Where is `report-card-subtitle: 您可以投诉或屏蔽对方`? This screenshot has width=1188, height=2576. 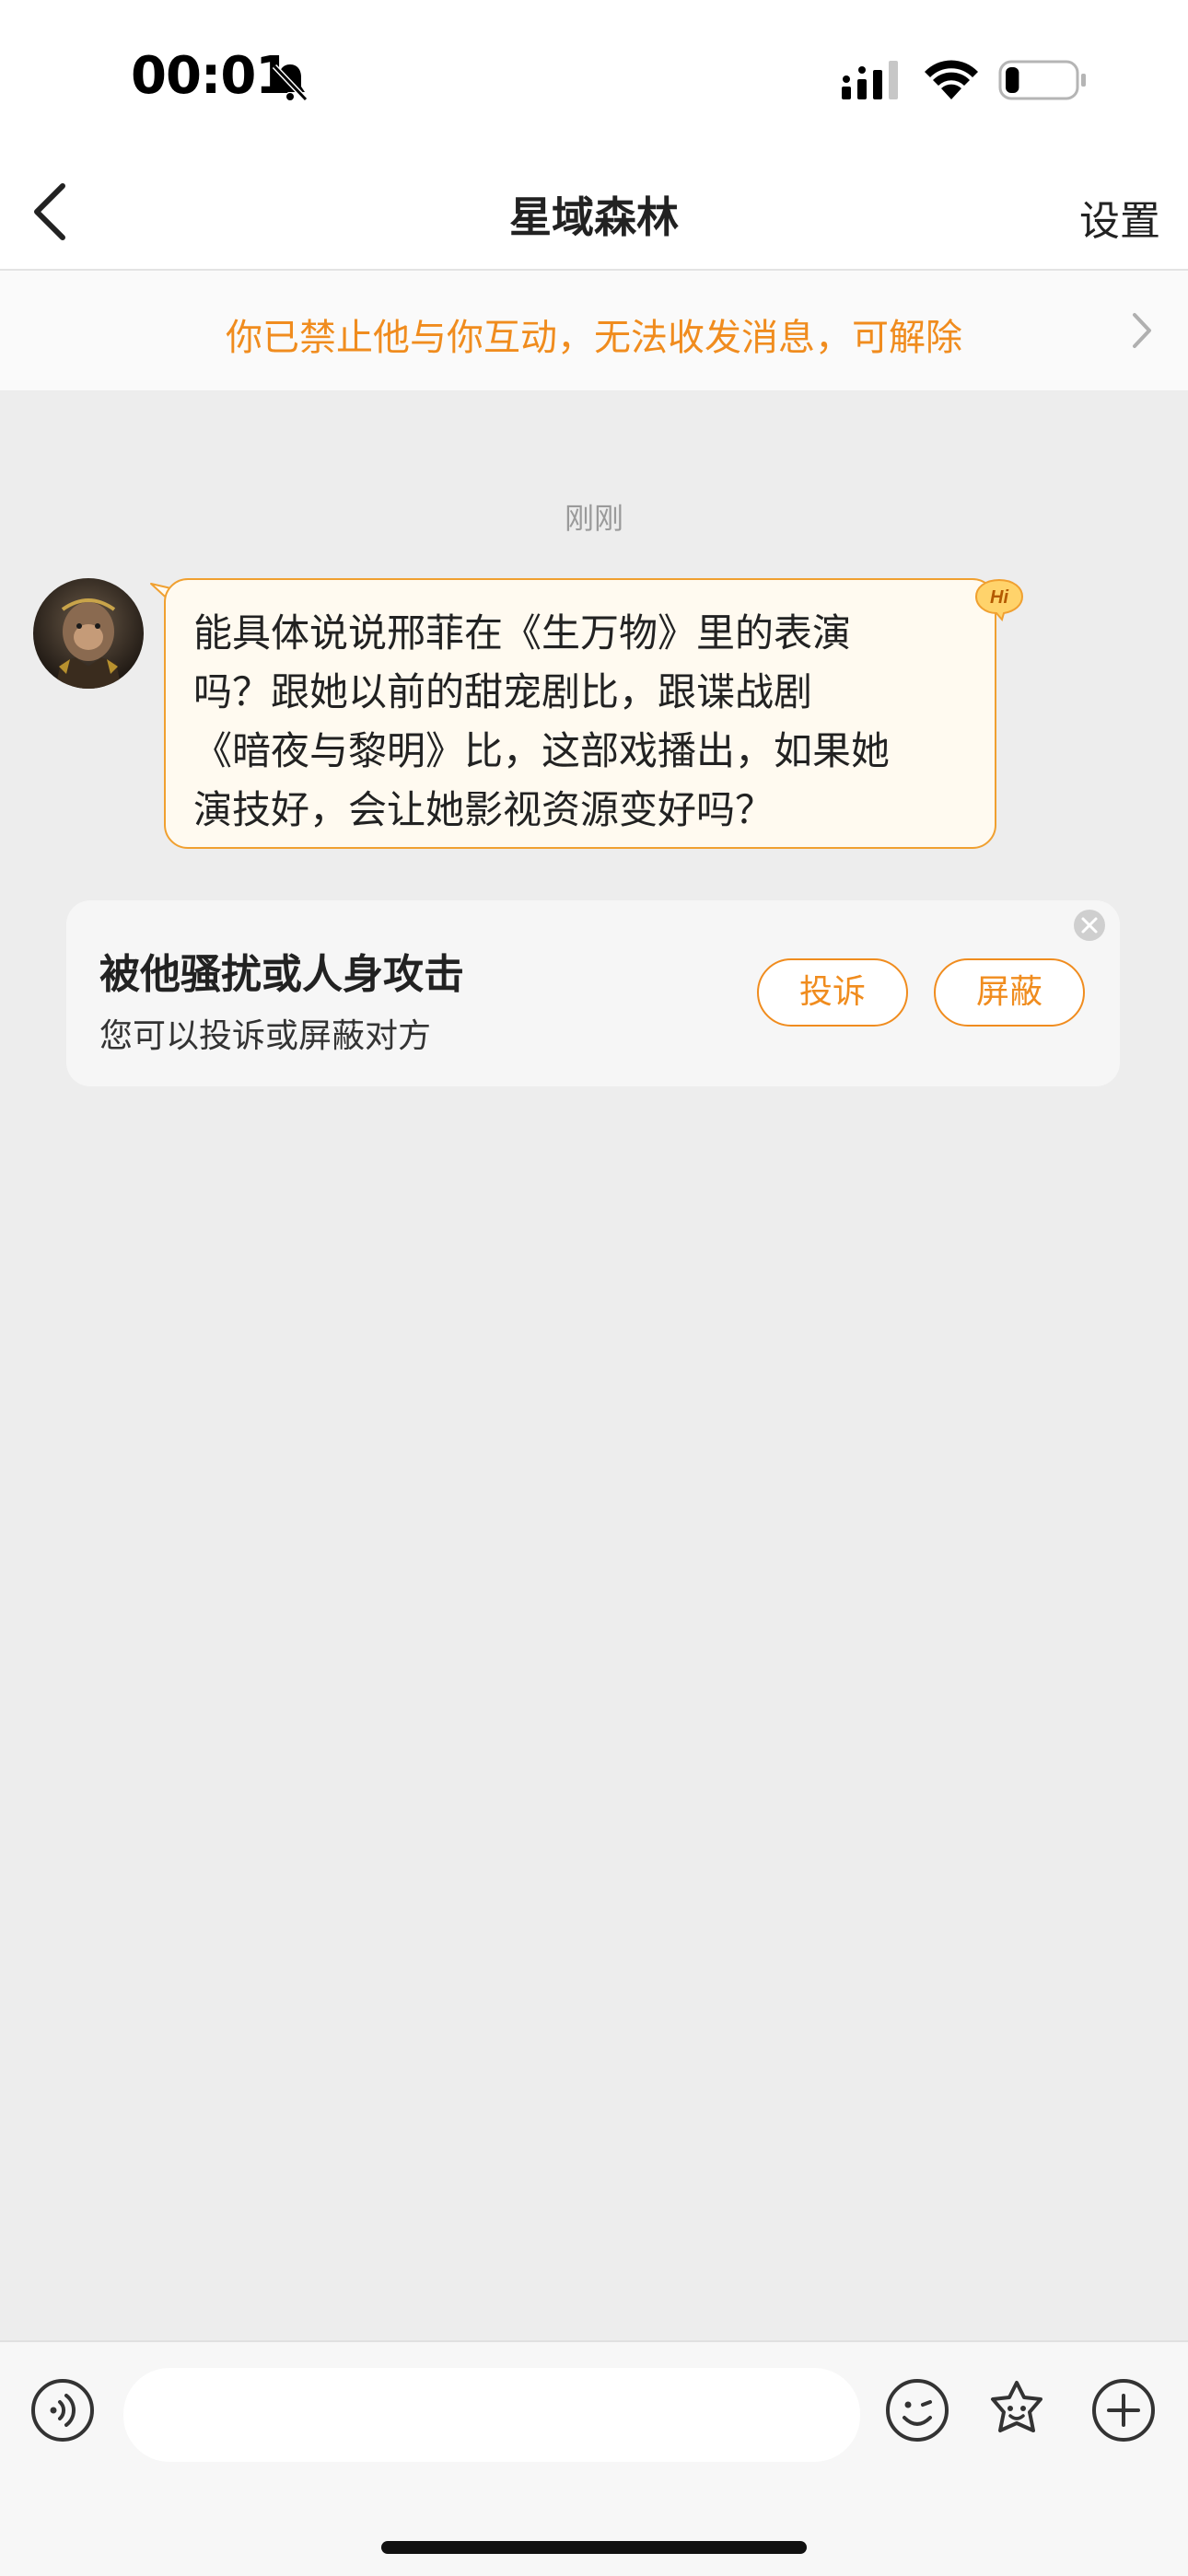
report-card-subtitle: 您可以投诉或屏蔽对方 is located at coordinates (265, 1036).